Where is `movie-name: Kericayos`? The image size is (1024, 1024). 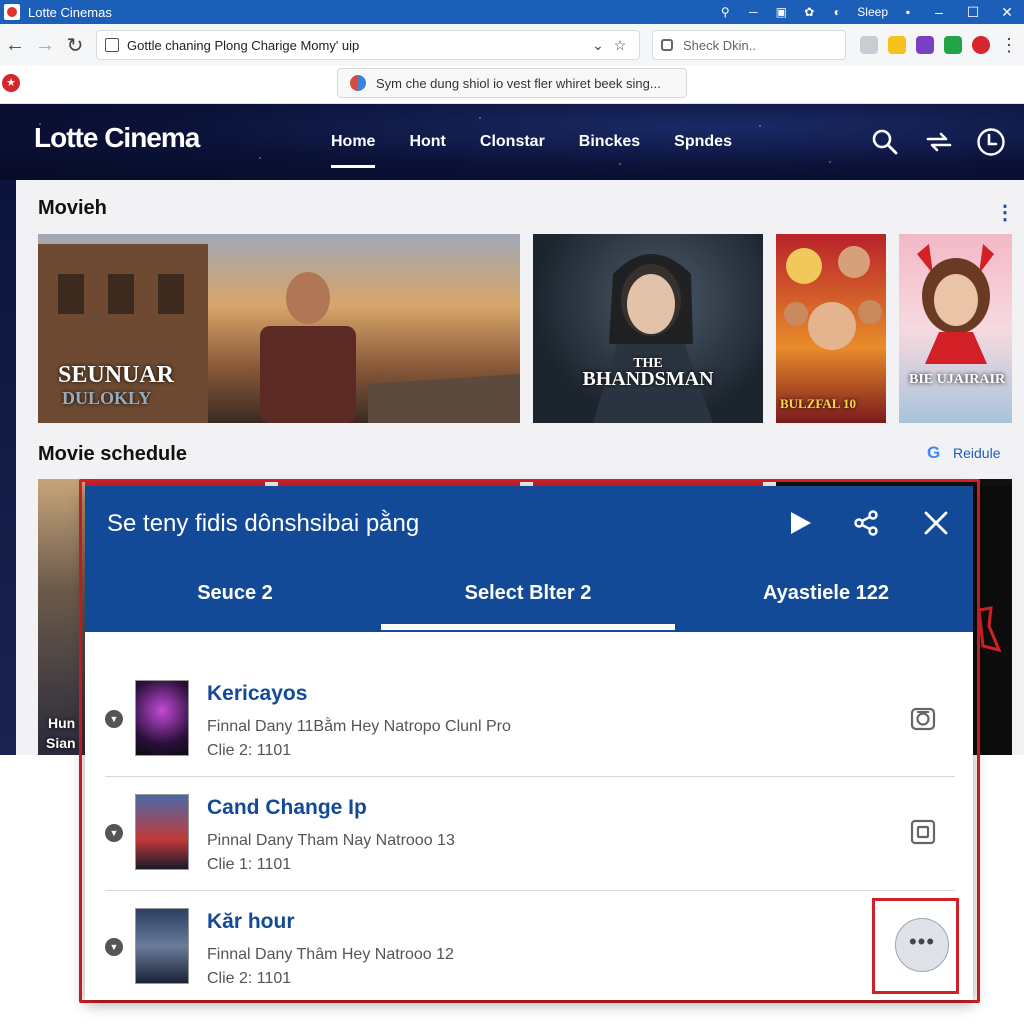
movie-name: Kericayos is located at coordinates (257, 694).